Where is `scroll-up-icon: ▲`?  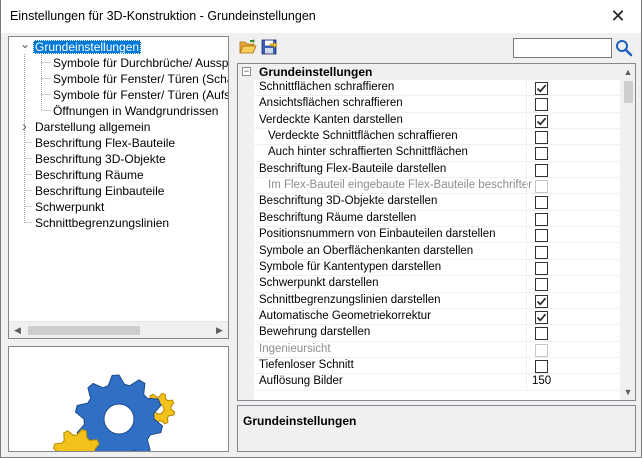
scroll-up-icon: ▲ is located at coordinates (627, 72).